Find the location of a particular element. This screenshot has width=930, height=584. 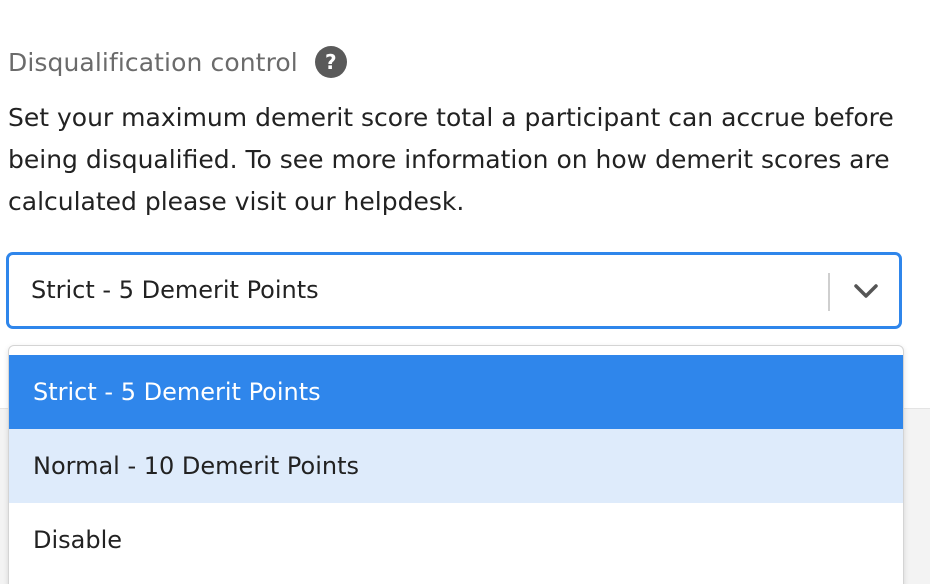

section-header: Disqualification control ? is located at coordinates (177, 62).